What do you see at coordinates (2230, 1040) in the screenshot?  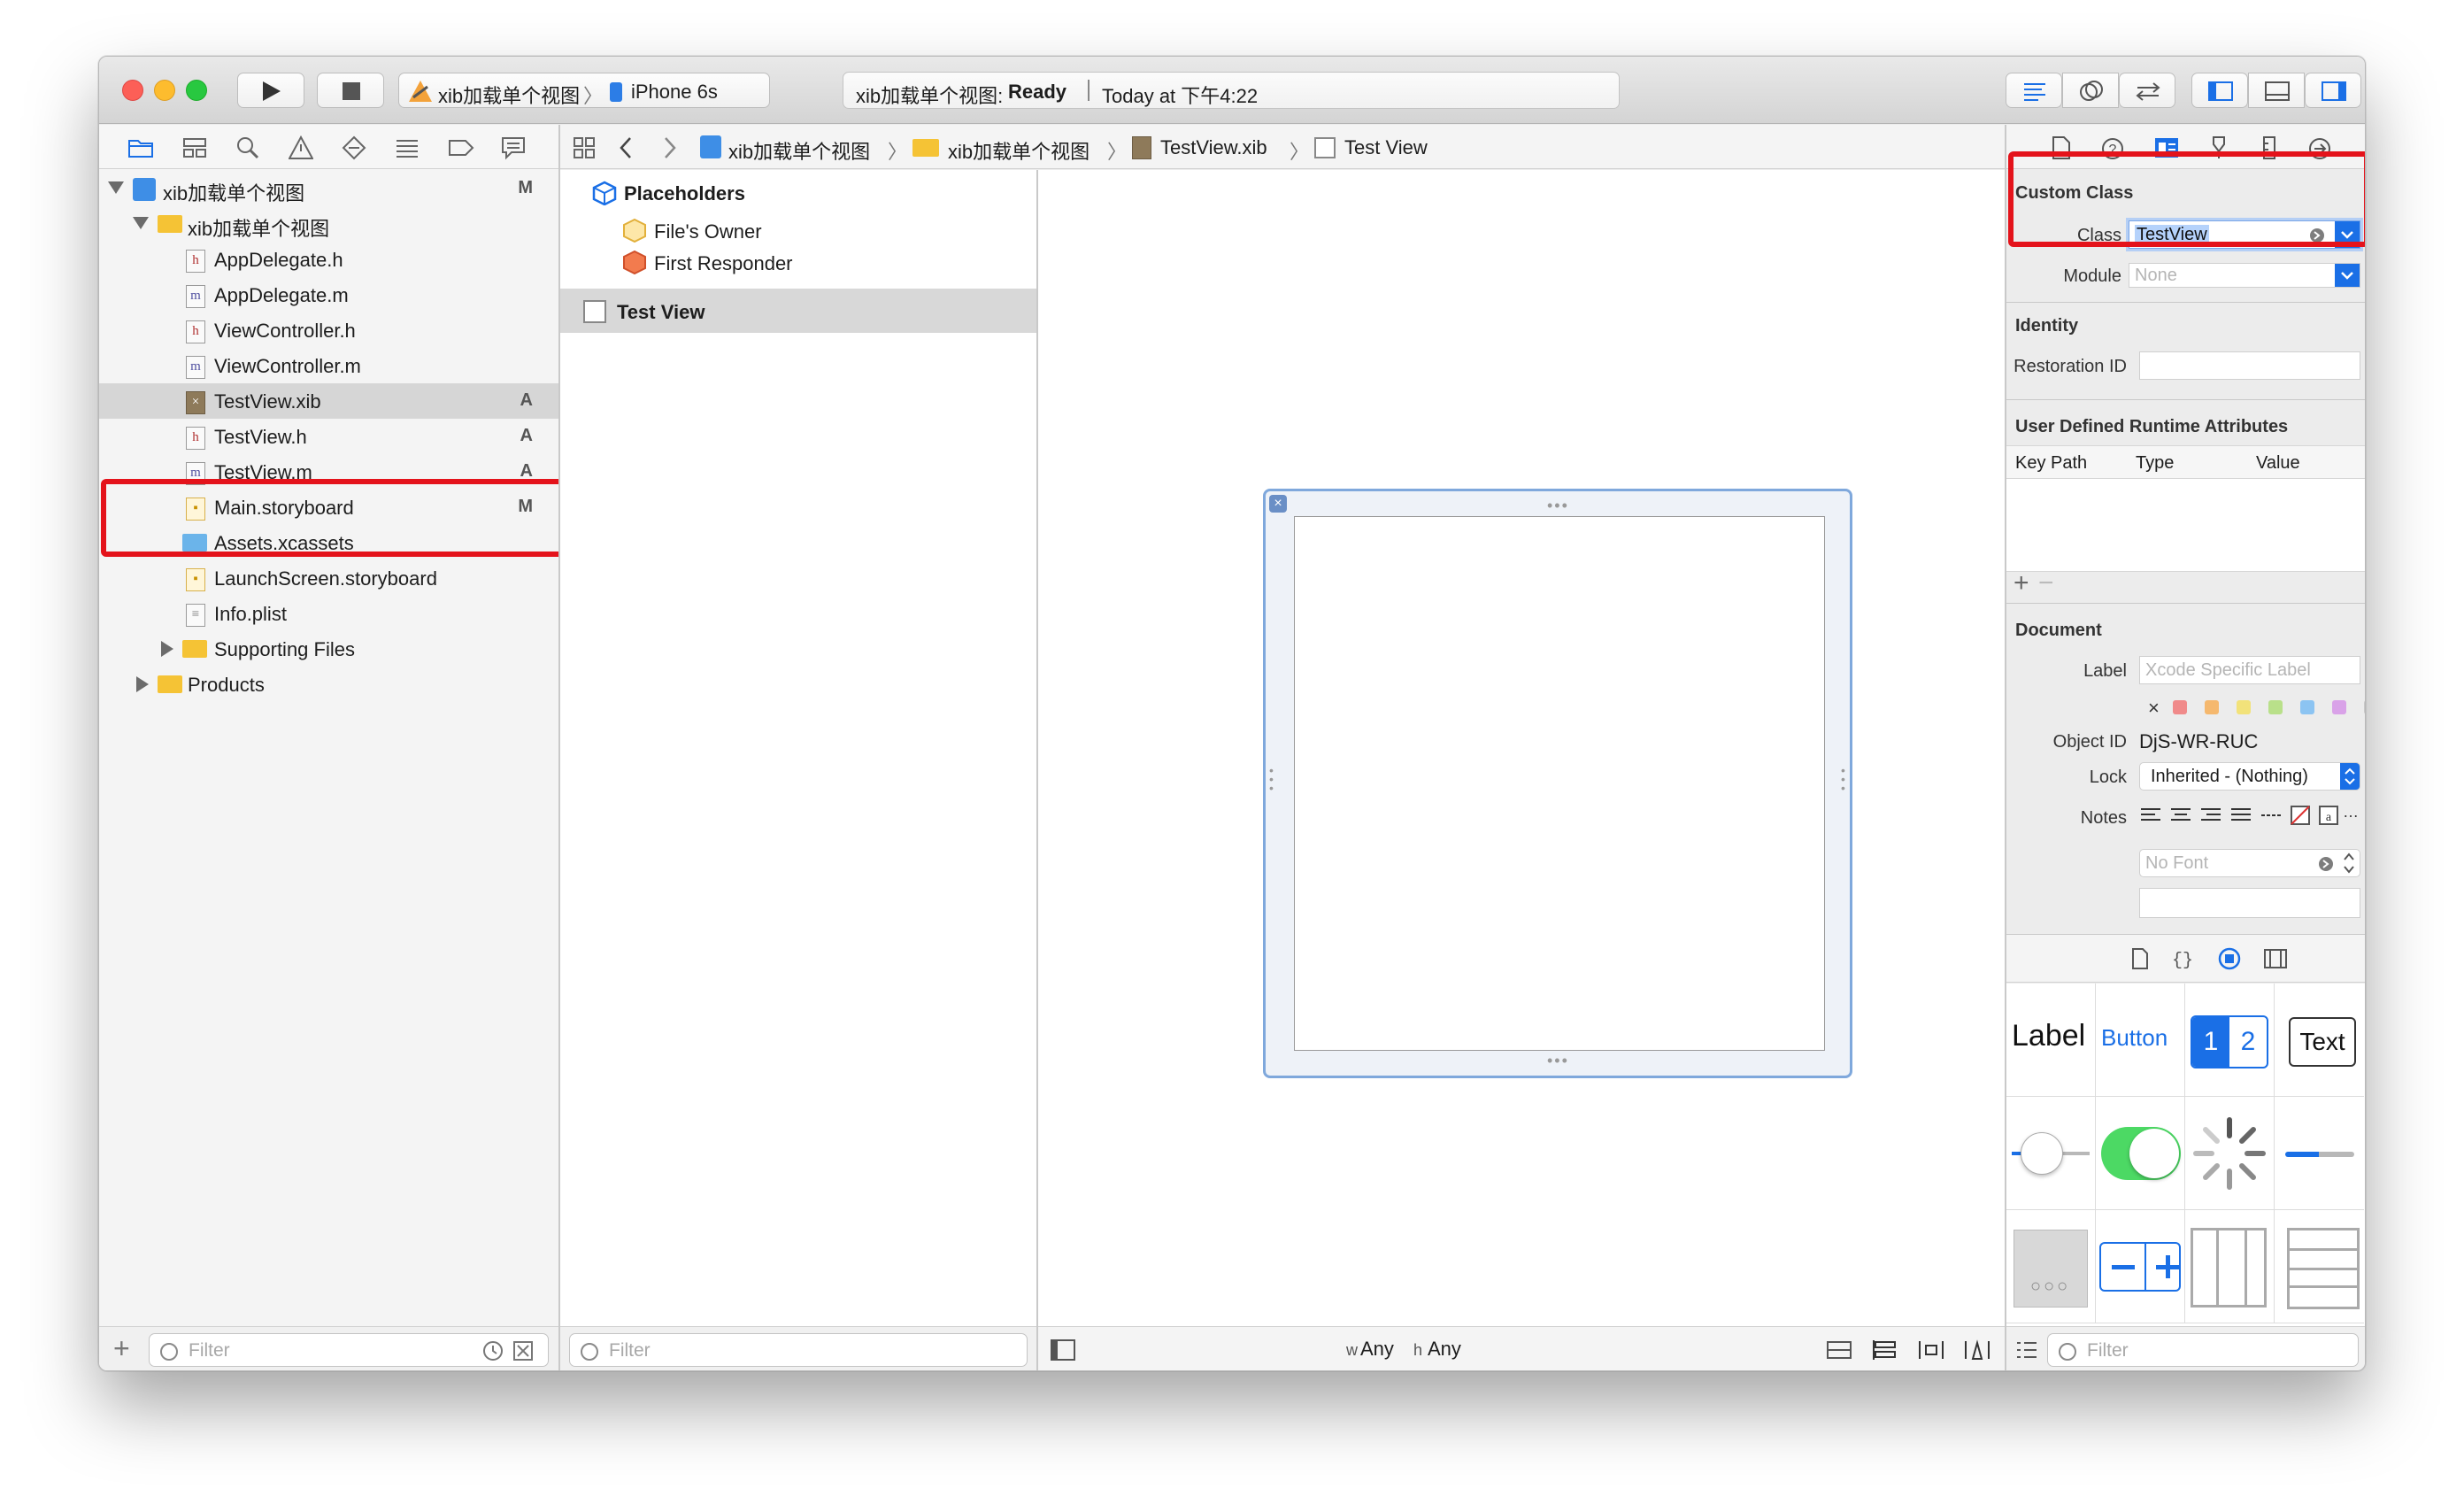 I see `library-item-segmented-control: 1 2` at bounding box center [2230, 1040].